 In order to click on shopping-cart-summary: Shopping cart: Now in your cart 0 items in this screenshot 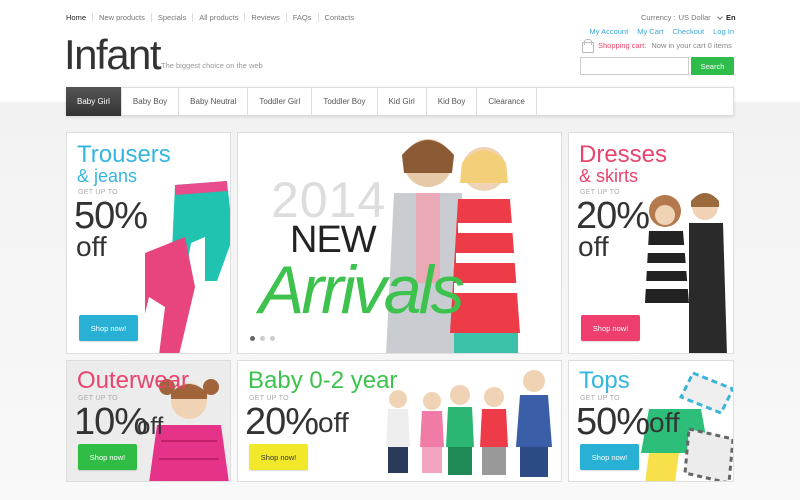, I will do `click(656, 45)`.